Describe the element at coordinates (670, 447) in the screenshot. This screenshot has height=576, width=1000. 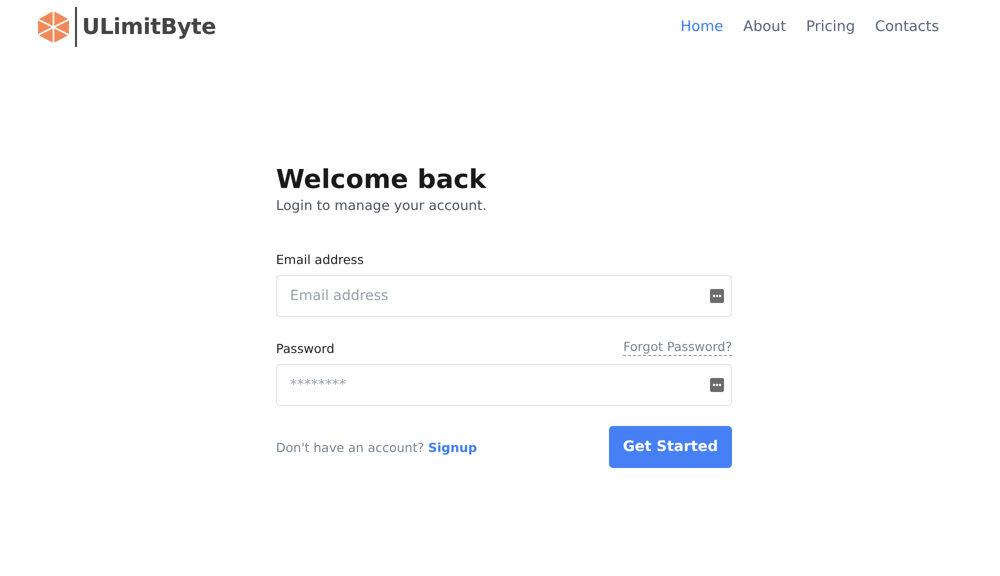
I see `get-started-button: Get Started` at that location.